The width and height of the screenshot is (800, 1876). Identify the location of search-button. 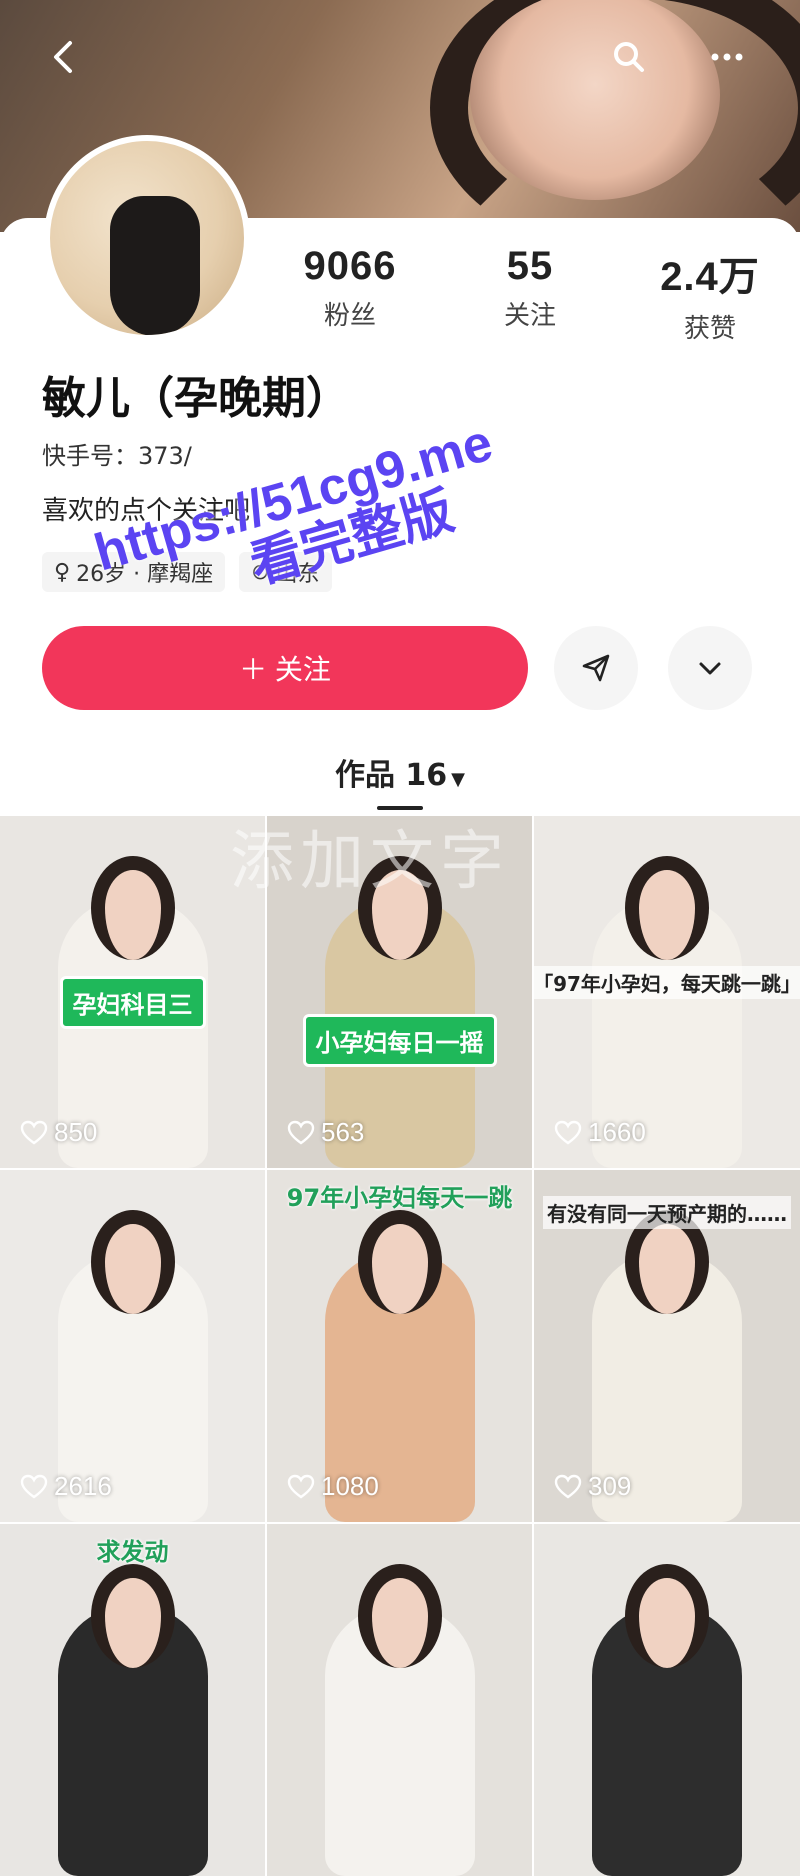
(629, 57).